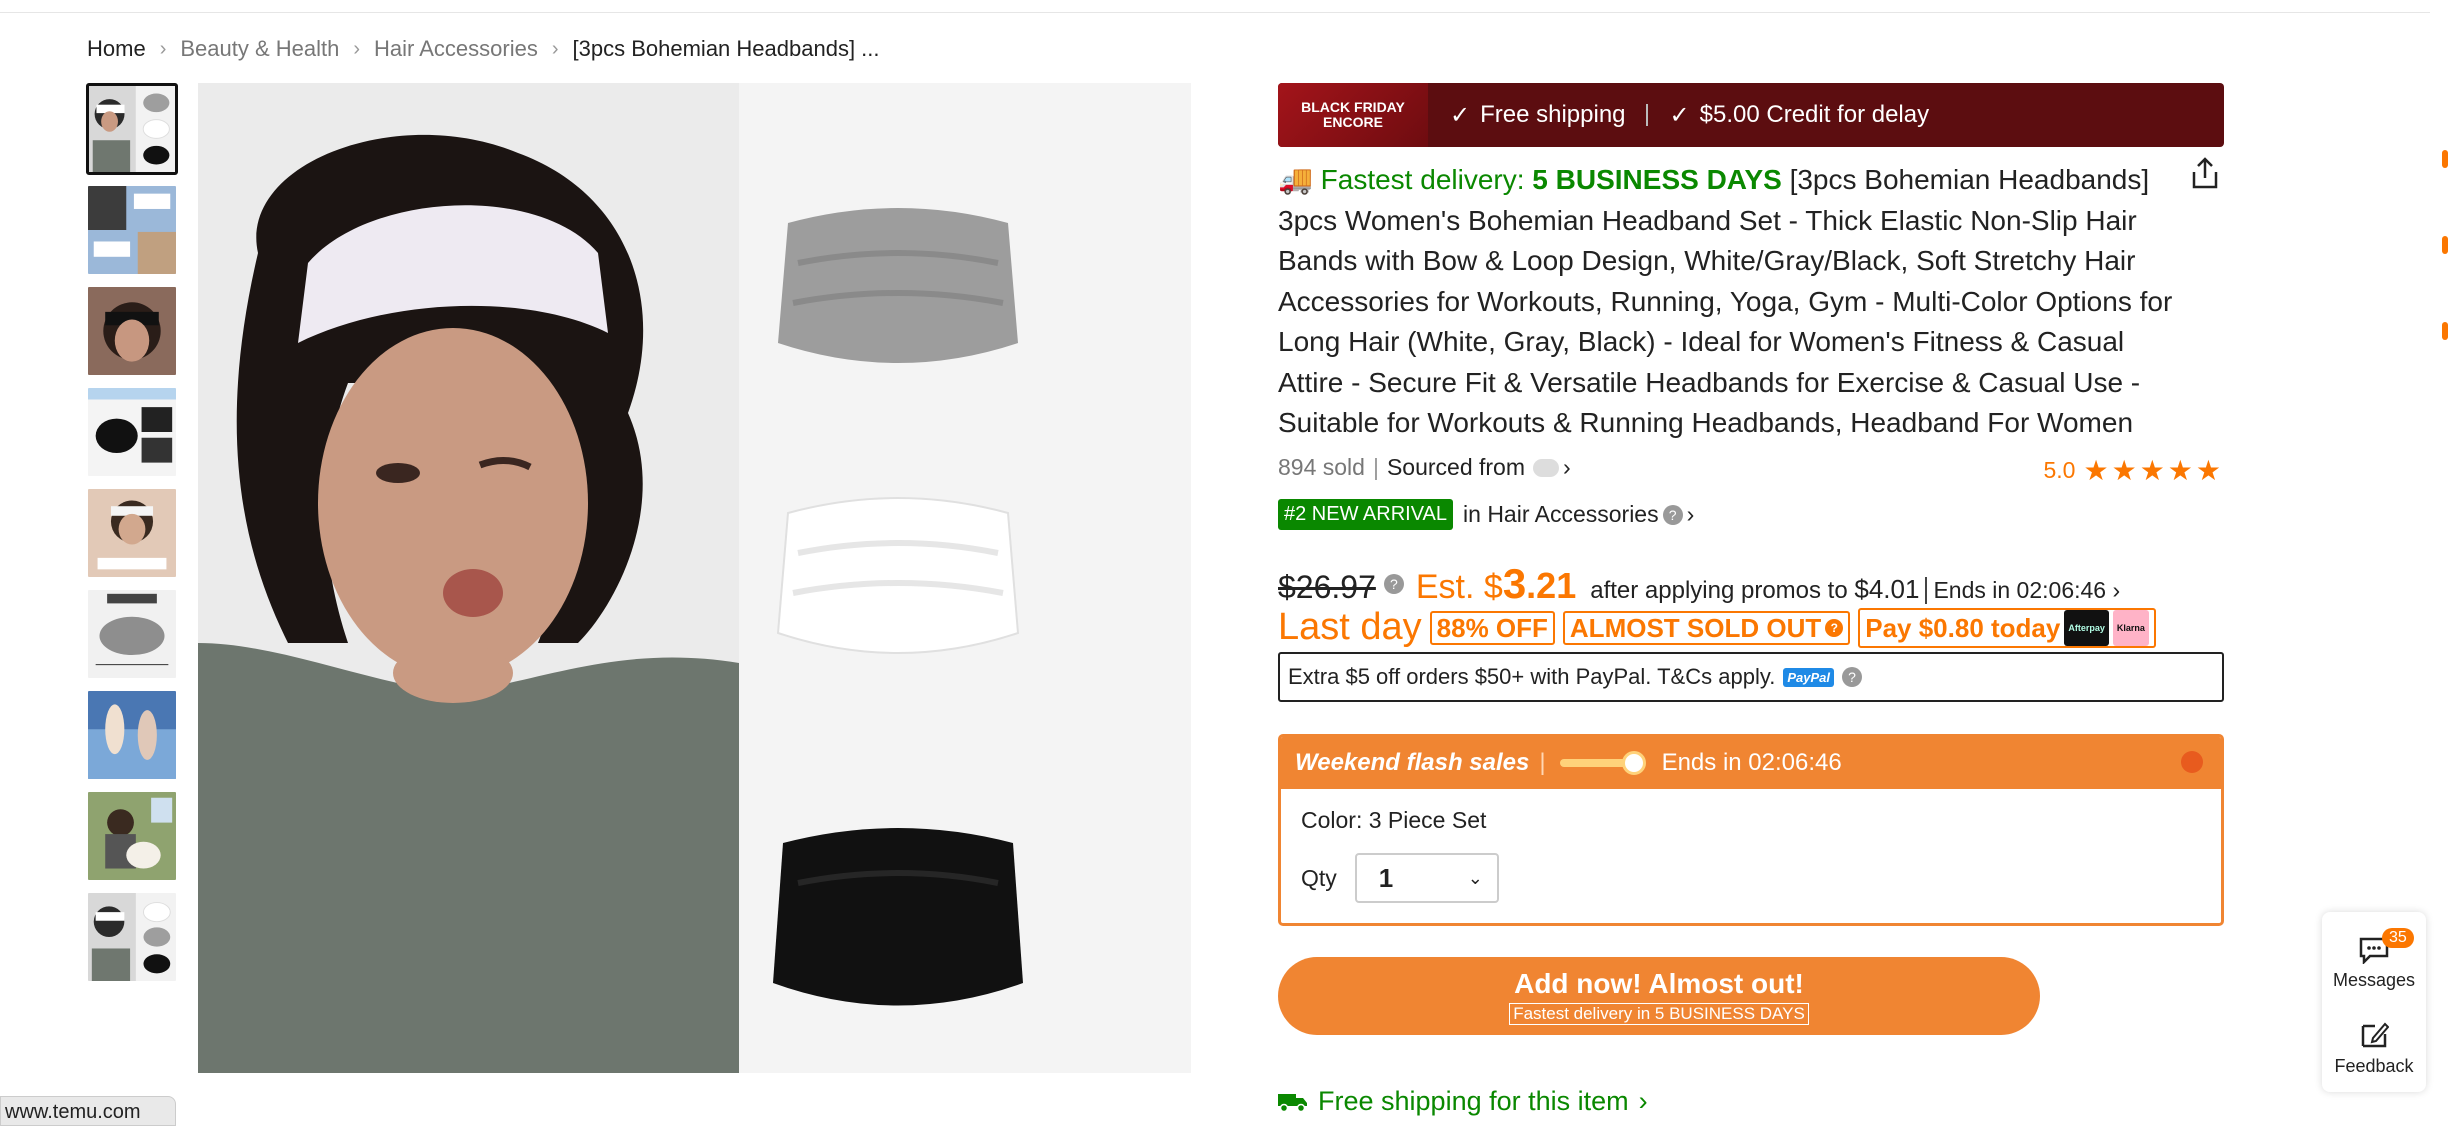 The width and height of the screenshot is (2449, 1126). Describe the element at coordinates (2374, 1066) in the screenshot. I see `feedback-label: Feedback` at that location.